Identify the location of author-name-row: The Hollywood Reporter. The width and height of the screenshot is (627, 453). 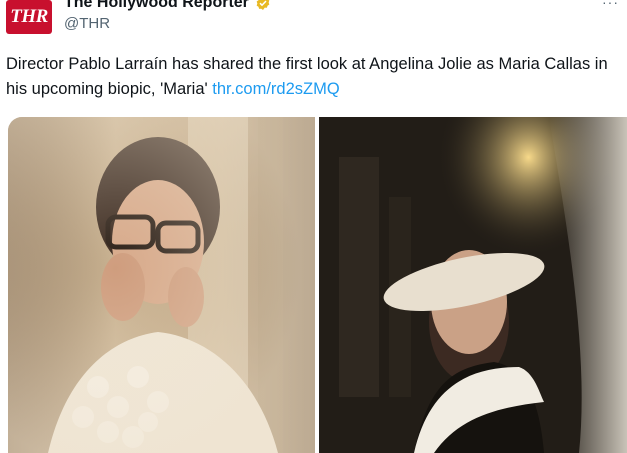
(167, 6).